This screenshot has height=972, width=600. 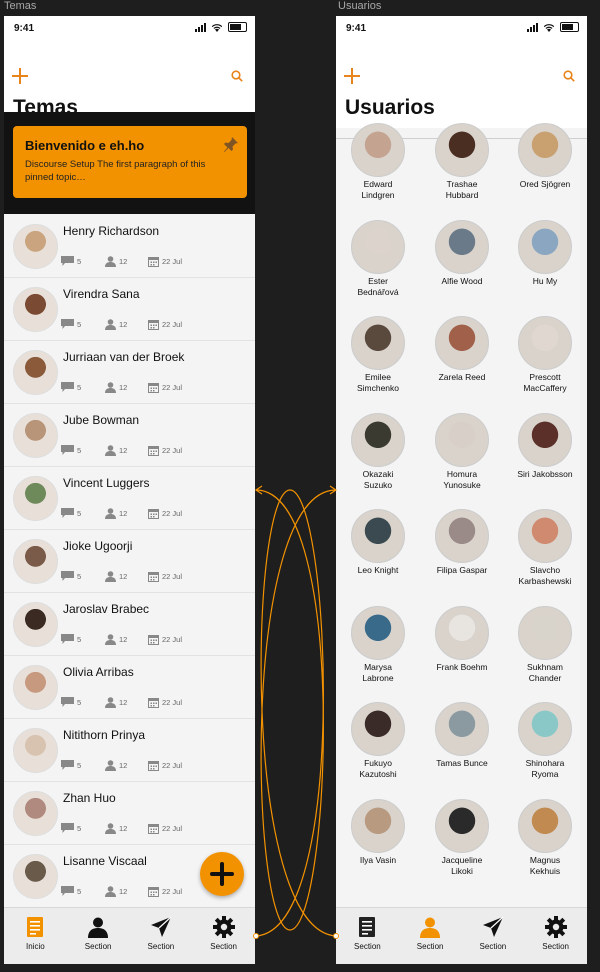 I want to click on user-card: Tamas Bunce, so click(x=462, y=740).